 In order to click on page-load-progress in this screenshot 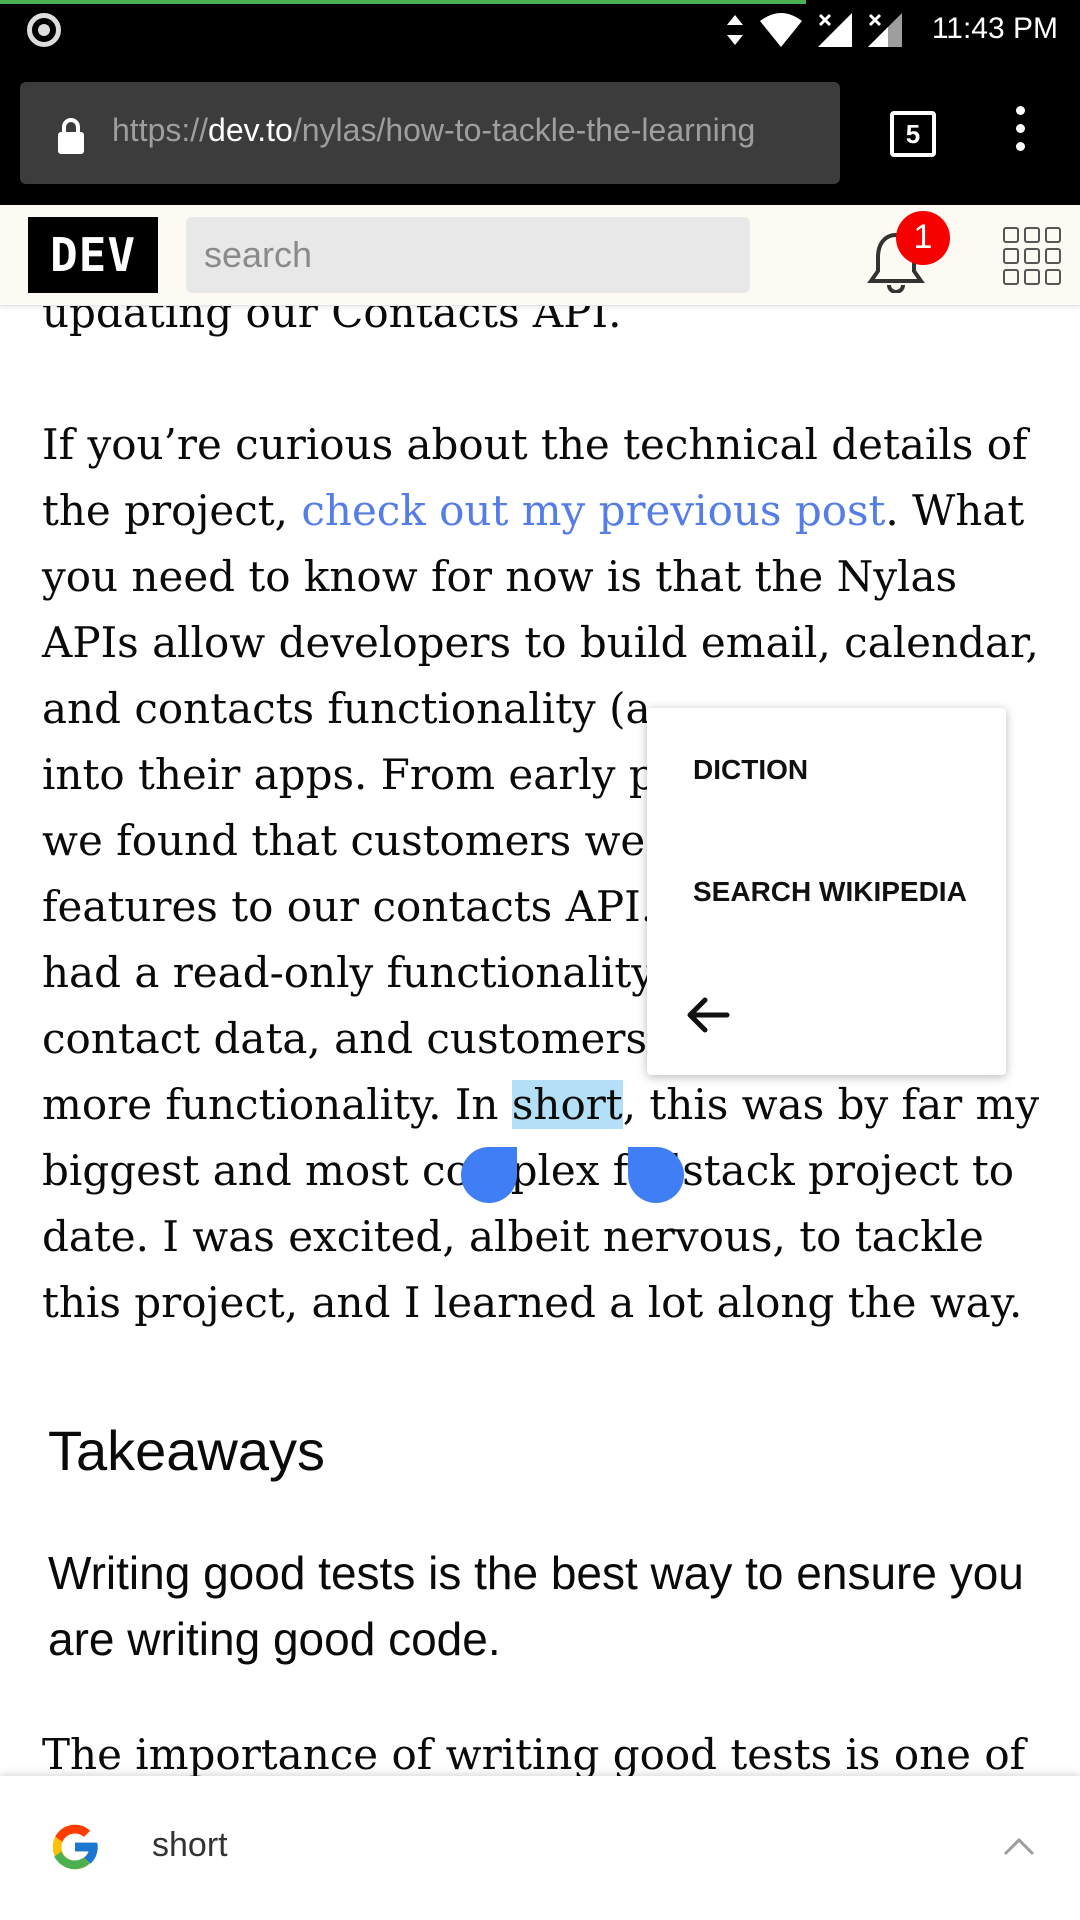, I will do `click(403, 2)`.